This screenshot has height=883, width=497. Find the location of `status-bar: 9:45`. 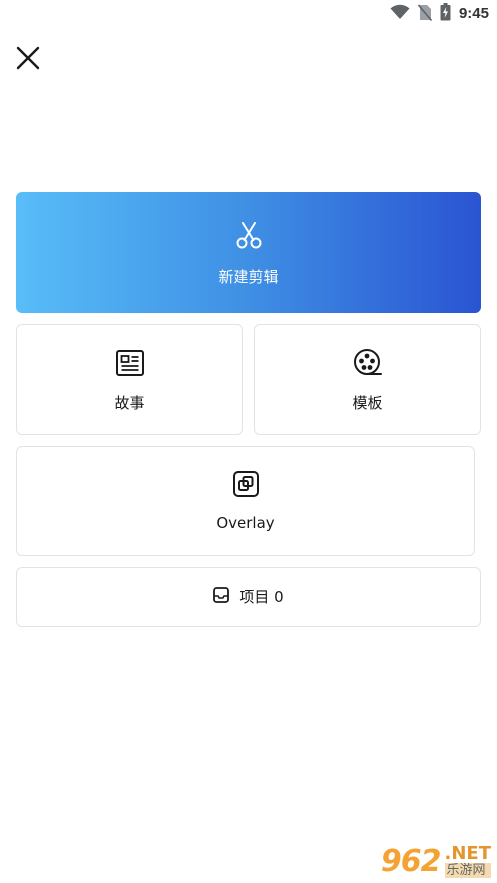

status-bar: 9:45 is located at coordinates (248, 14).